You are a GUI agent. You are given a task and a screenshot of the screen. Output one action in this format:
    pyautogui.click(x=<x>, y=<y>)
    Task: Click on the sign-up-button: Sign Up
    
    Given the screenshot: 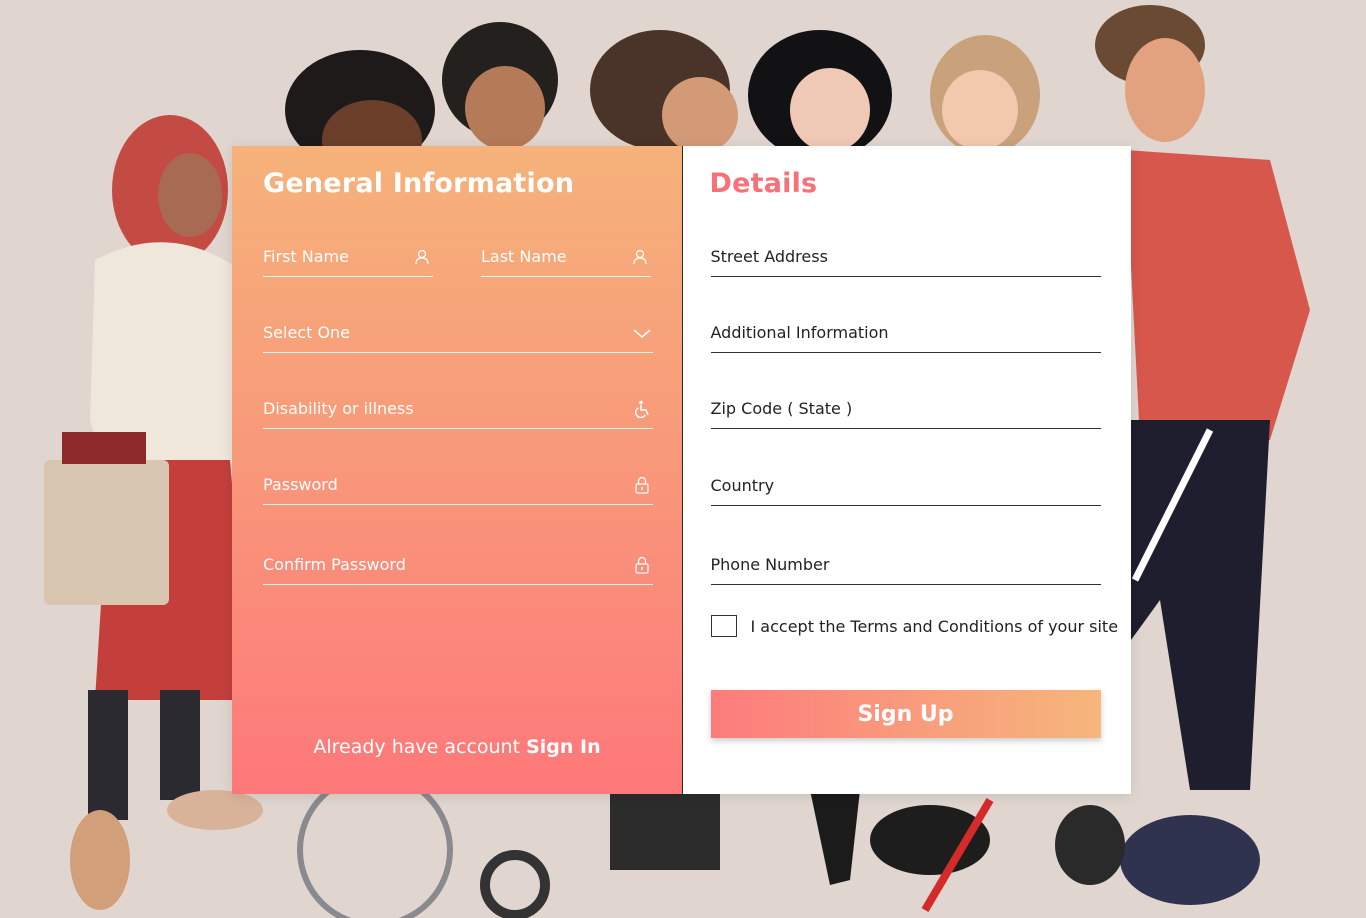 What is the action you would take?
    pyautogui.click(x=905, y=714)
    